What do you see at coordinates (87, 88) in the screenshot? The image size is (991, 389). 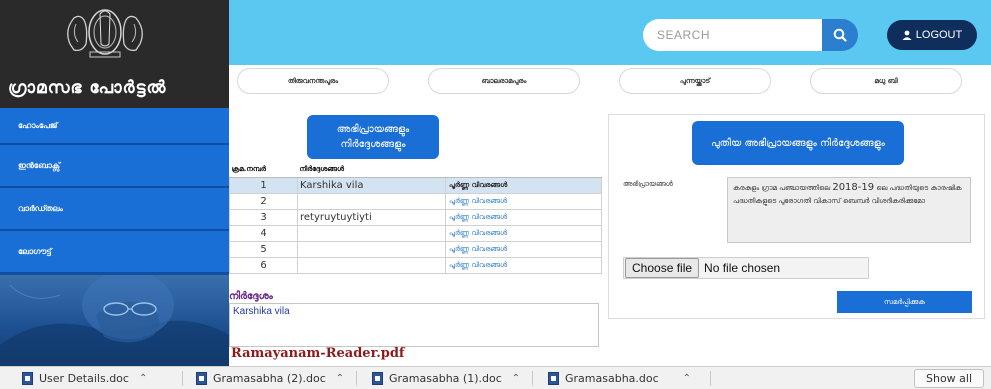 I see `site-title: ഗ്രാമസഭ പോർട്ടൽ` at bounding box center [87, 88].